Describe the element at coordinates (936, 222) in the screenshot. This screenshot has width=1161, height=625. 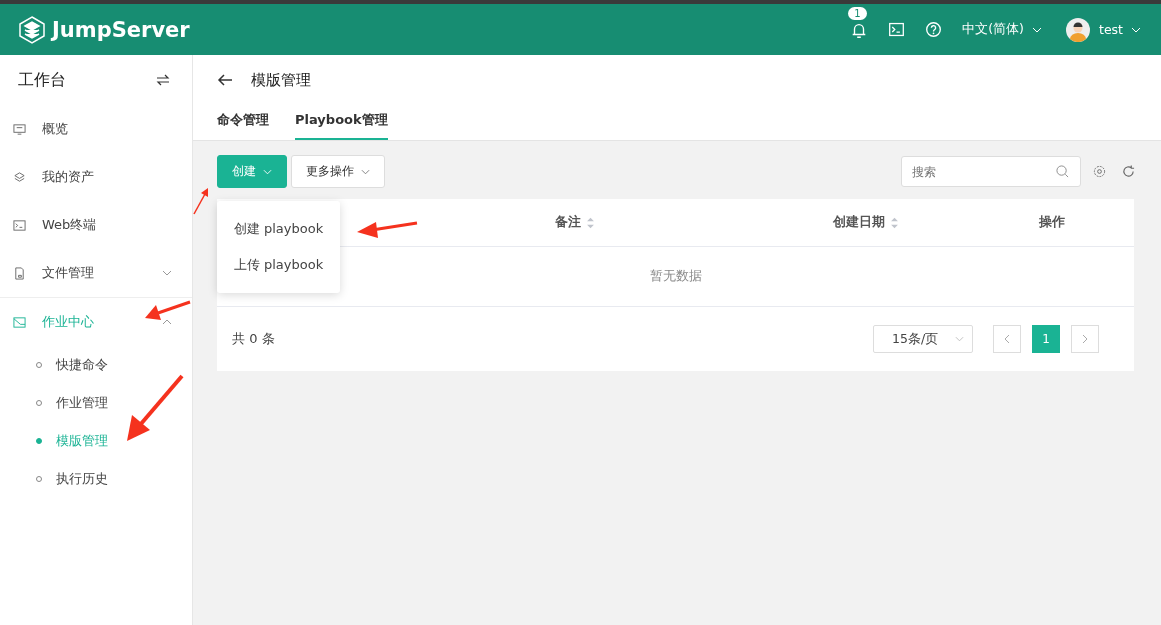
I see `column-header: 创建日期` at that location.